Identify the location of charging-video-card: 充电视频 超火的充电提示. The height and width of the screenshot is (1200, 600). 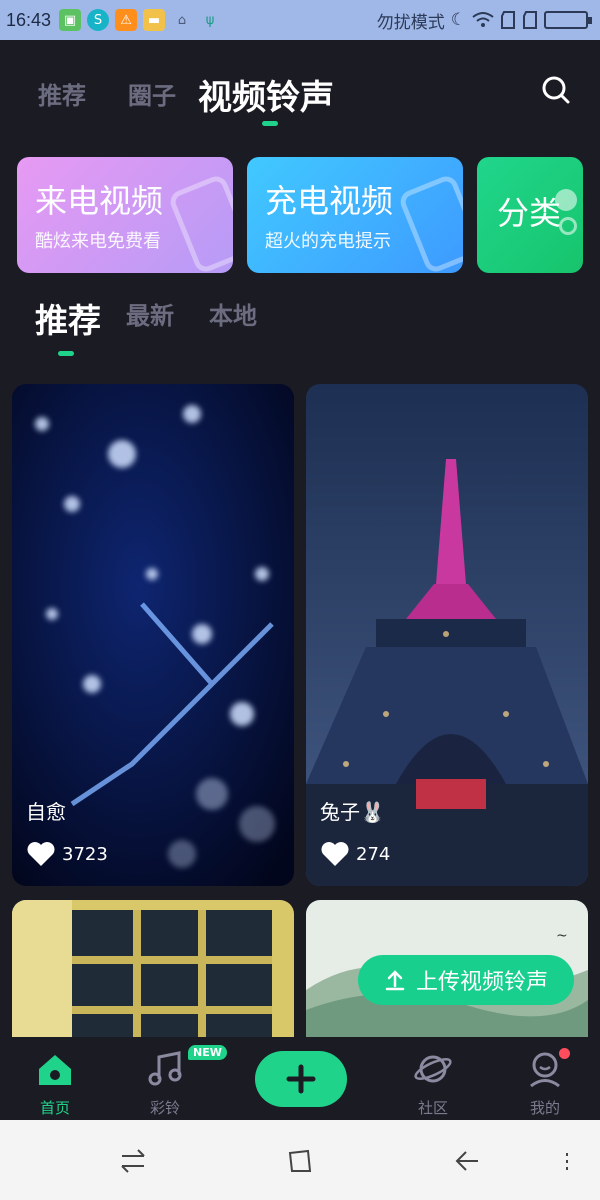
(355, 215).